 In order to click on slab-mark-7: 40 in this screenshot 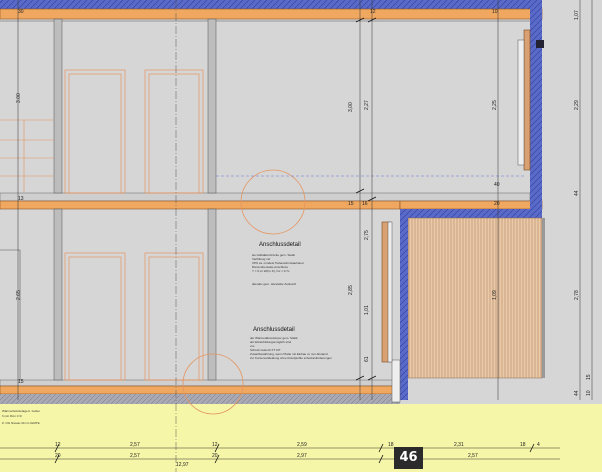, I will do `click(497, 185)`.